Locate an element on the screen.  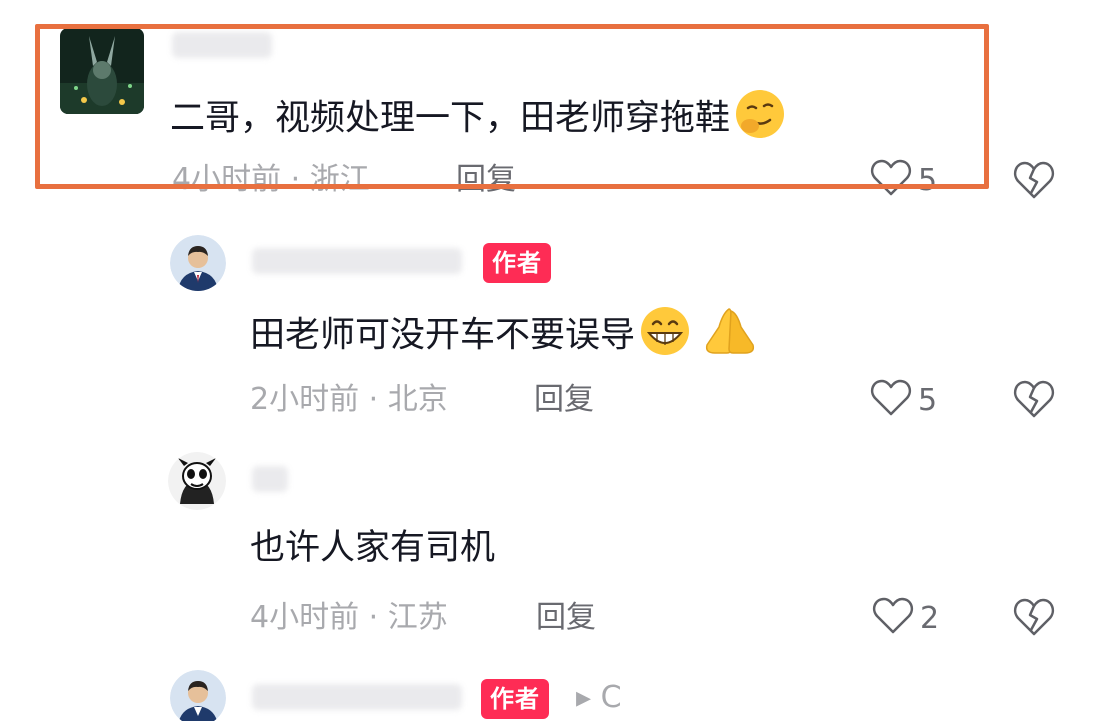
comment-text: 田老师可没开车不要误导 is located at coordinates (503, 336).